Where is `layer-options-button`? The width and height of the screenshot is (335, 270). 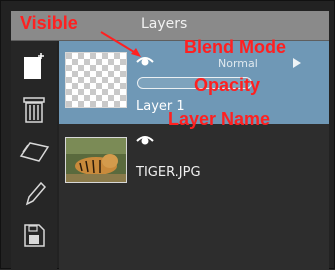
layer-options-button is located at coordinates (34, 151).